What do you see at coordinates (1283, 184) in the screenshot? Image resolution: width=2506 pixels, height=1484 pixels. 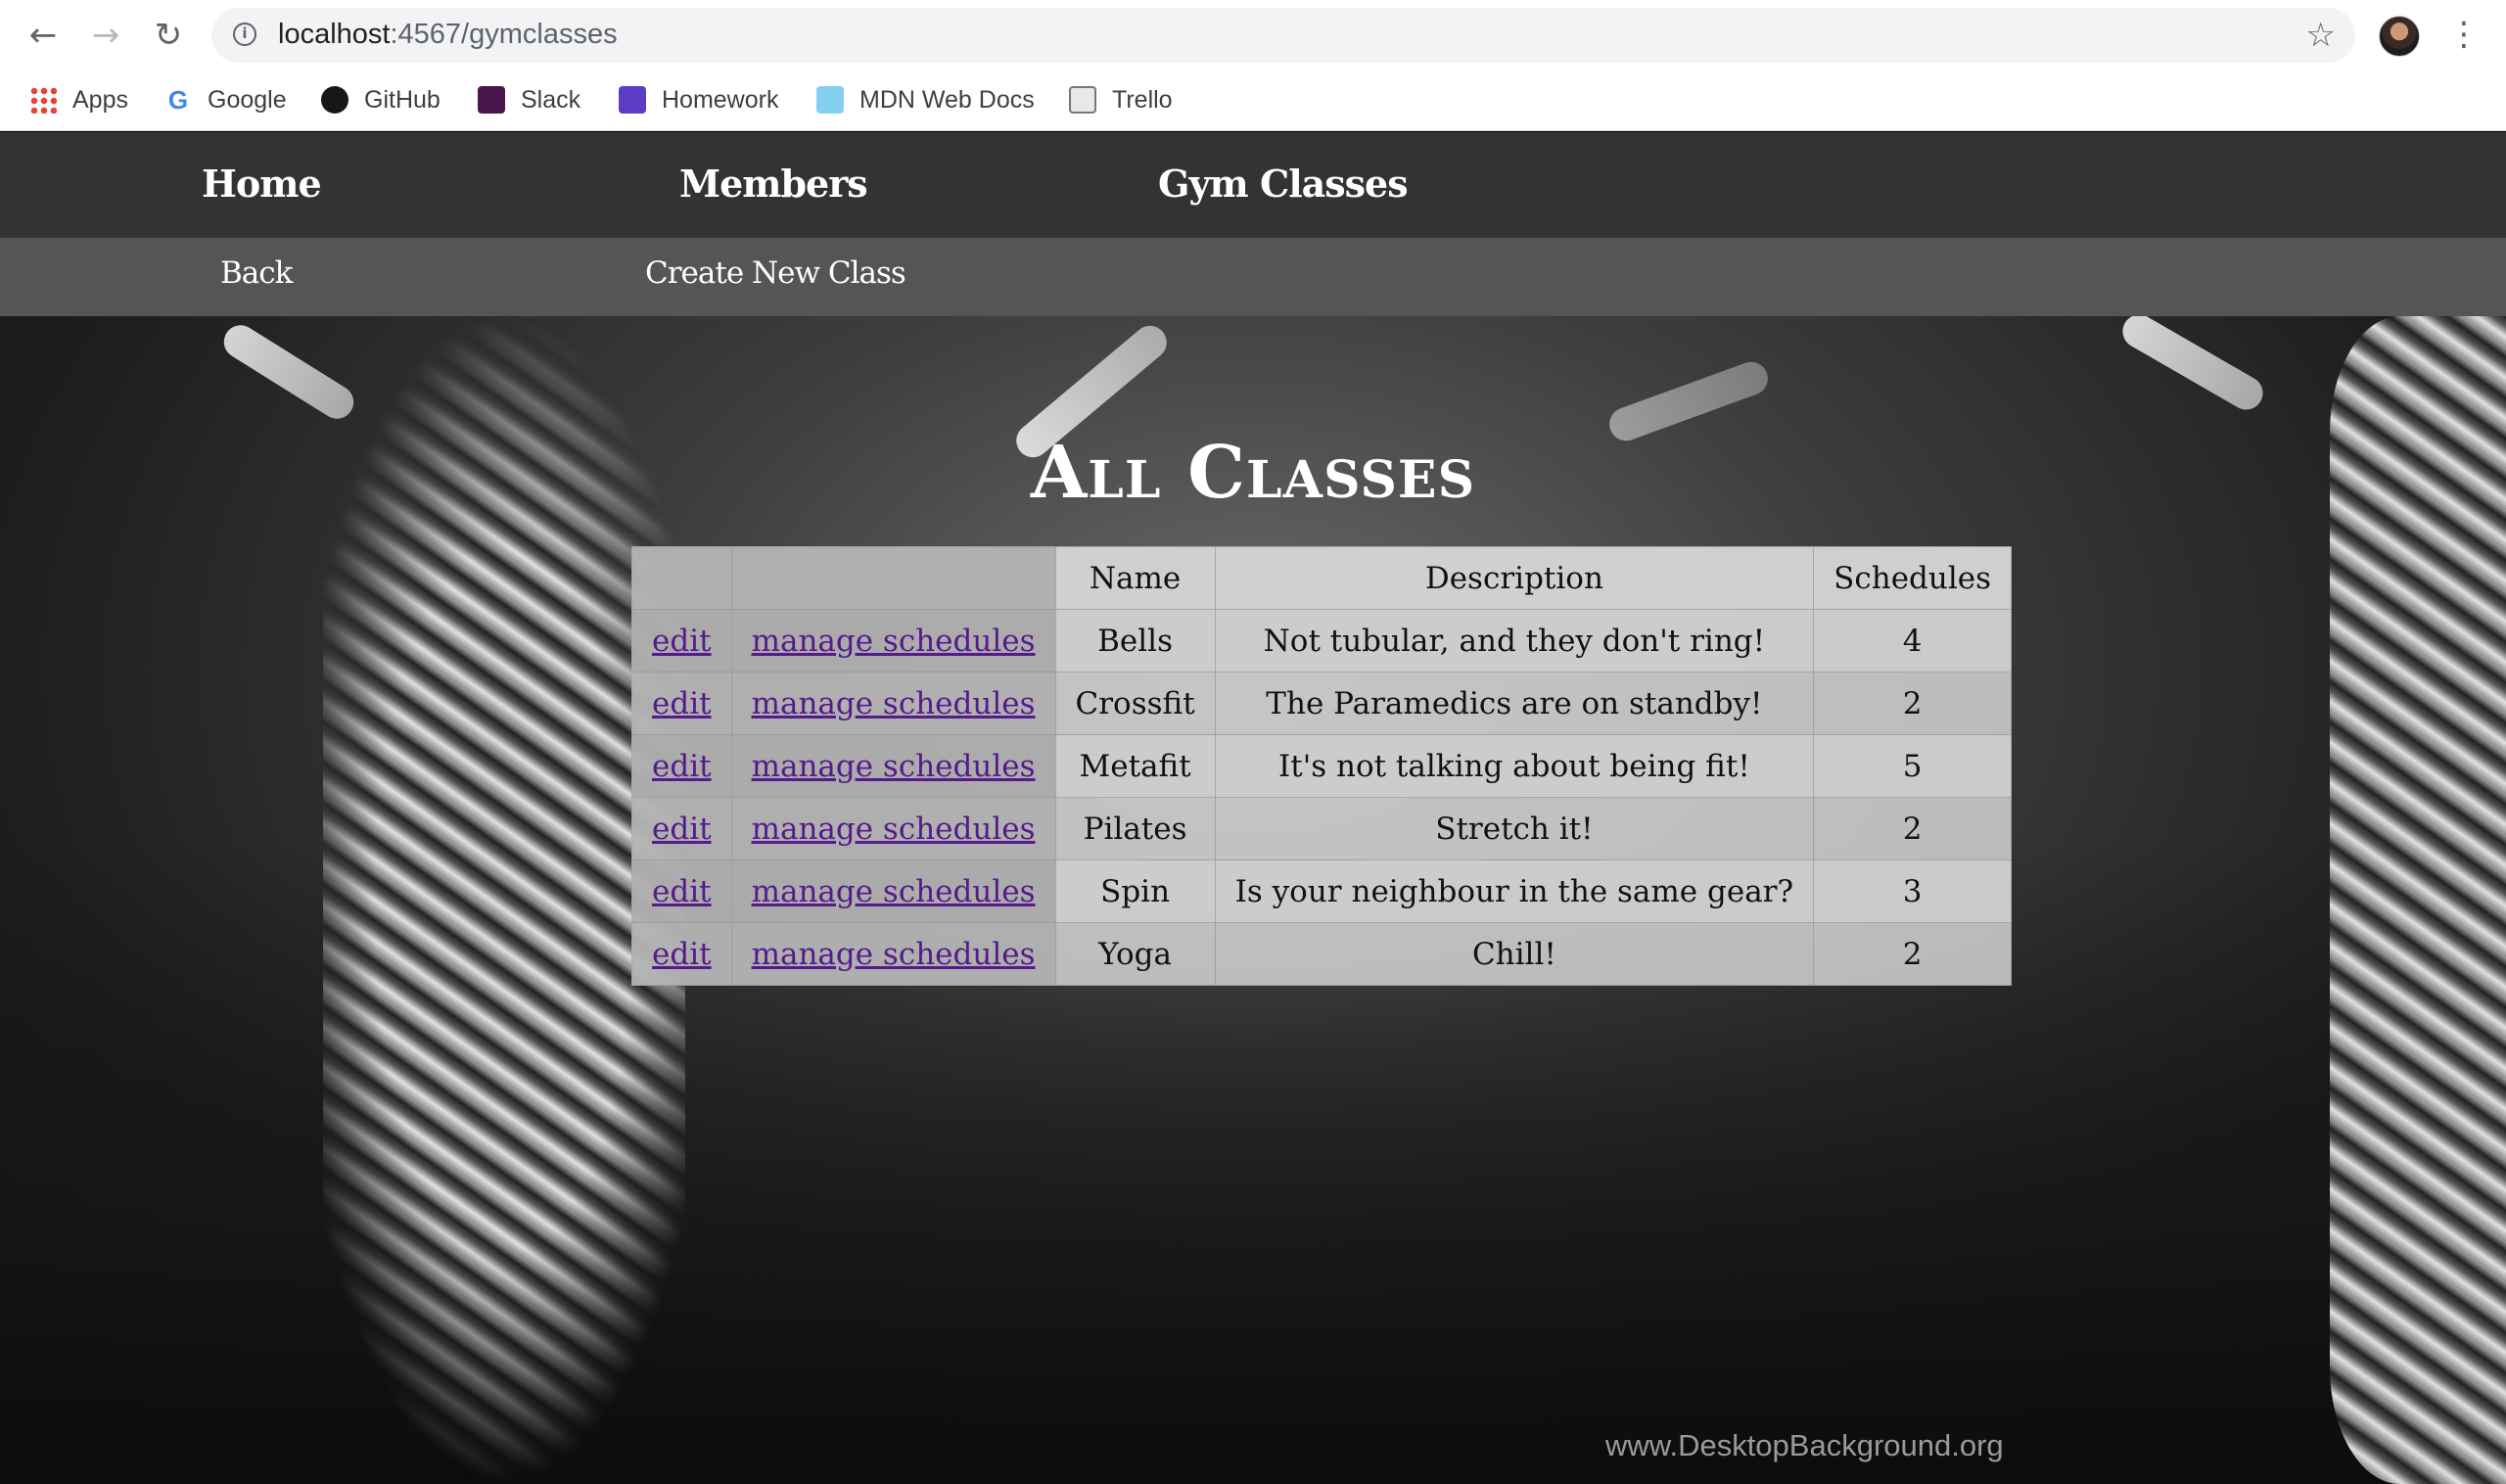 I see `nav-gym-classes: Gym Classes` at bounding box center [1283, 184].